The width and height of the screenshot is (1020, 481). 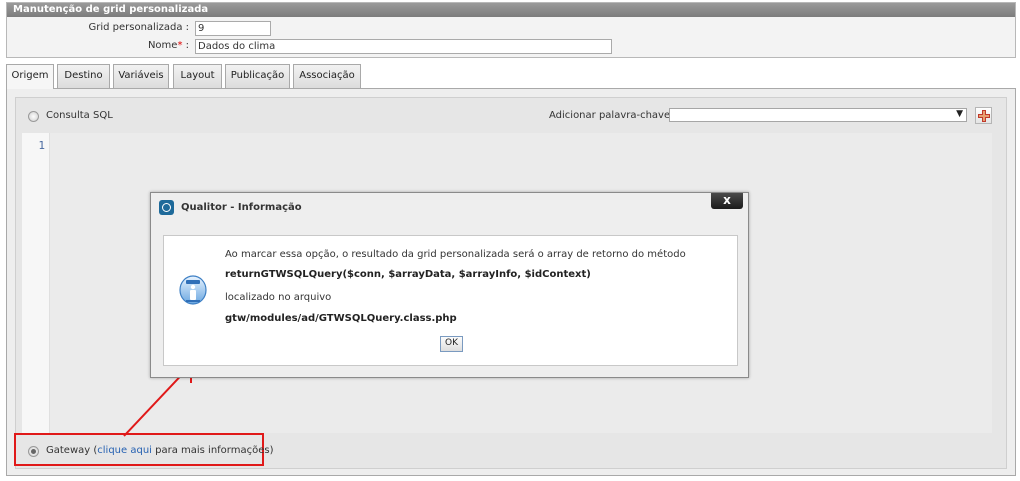 I want to click on editor-gutter: 1, so click(x=36, y=283).